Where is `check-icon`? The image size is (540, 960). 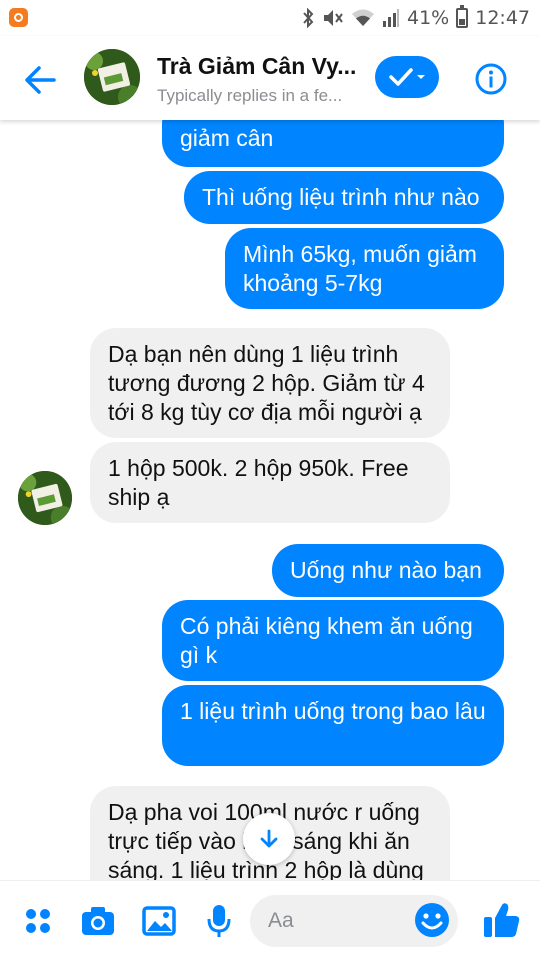 check-icon is located at coordinates (401, 77).